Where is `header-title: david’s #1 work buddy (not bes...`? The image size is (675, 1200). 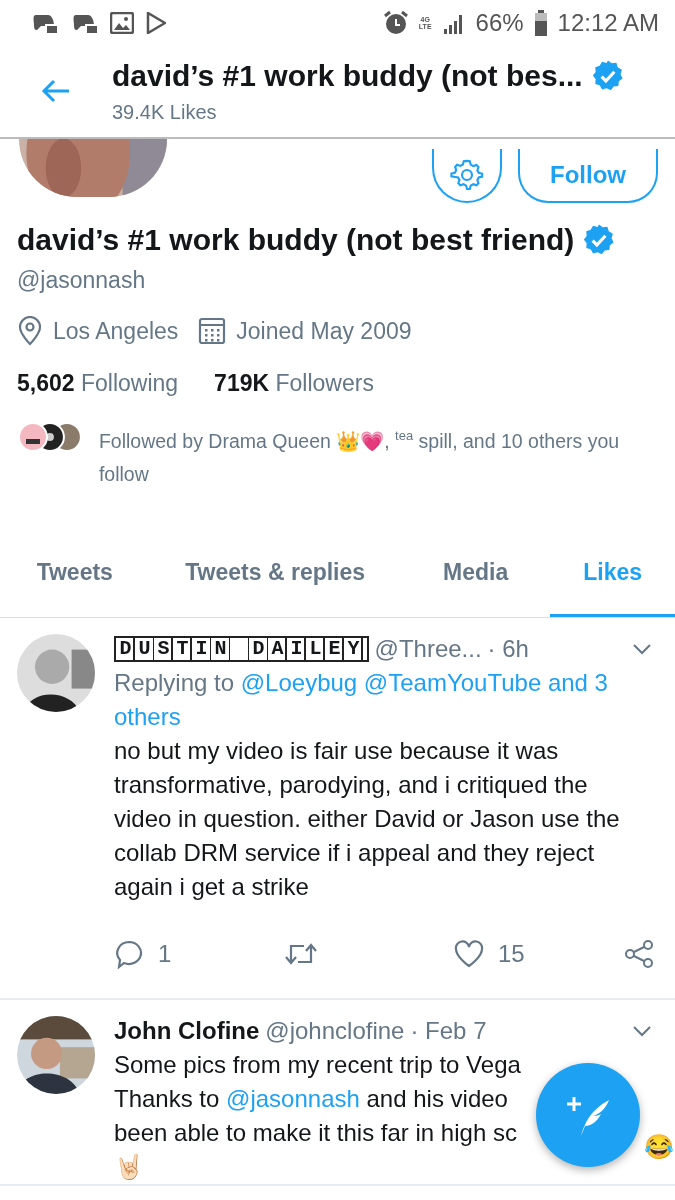
header-title: david’s #1 work buddy (not bes... is located at coordinates (347, 75).